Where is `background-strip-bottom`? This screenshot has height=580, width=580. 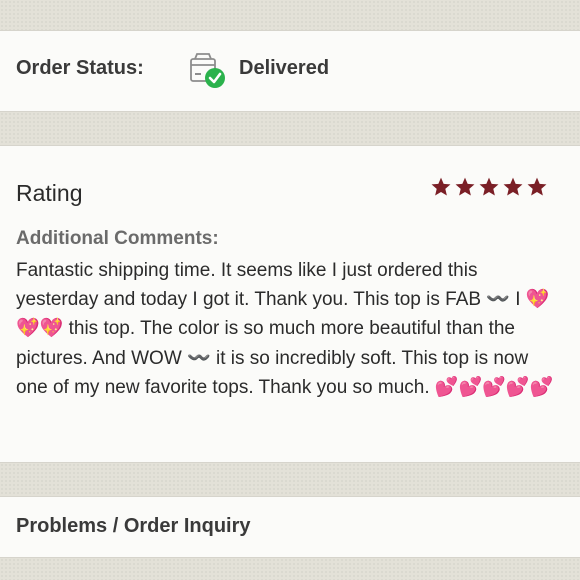 background-strip-bottom is located at coordinates (290, 569).